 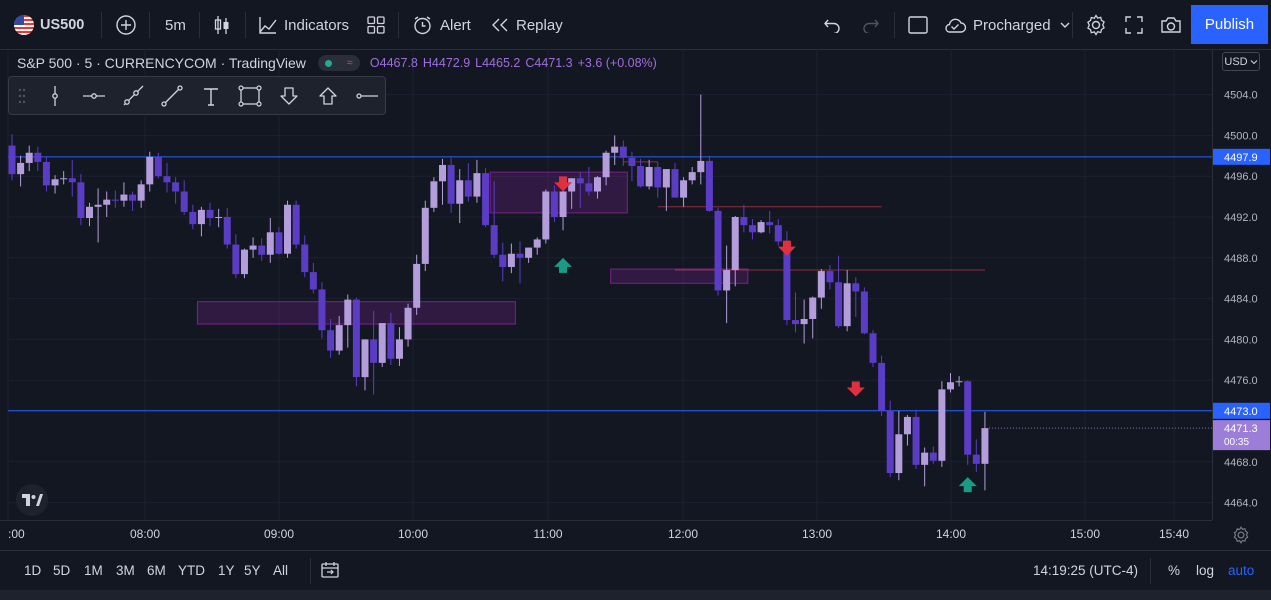 What do you see at coordinates (22, 95) in the screenshot?
I see `drag-handle` at bounding box center [22, 95].